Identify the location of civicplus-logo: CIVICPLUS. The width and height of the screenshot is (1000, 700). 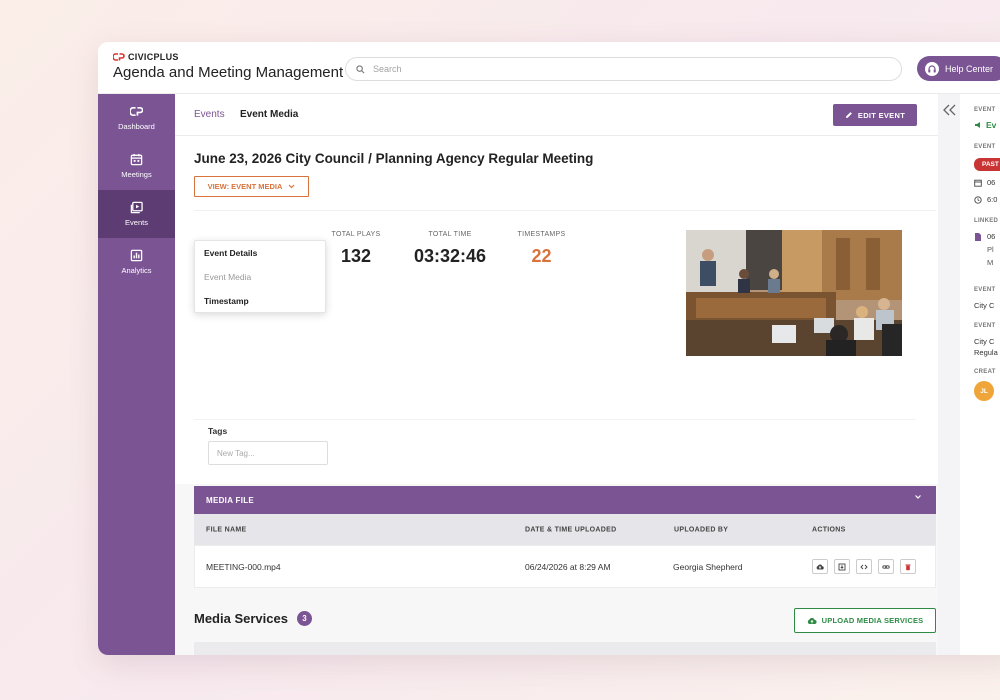
(228, 57).